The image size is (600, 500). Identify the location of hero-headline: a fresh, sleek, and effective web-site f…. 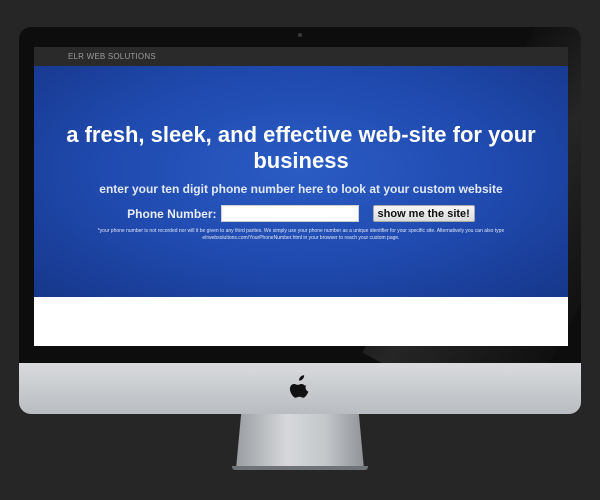
(301, 147).